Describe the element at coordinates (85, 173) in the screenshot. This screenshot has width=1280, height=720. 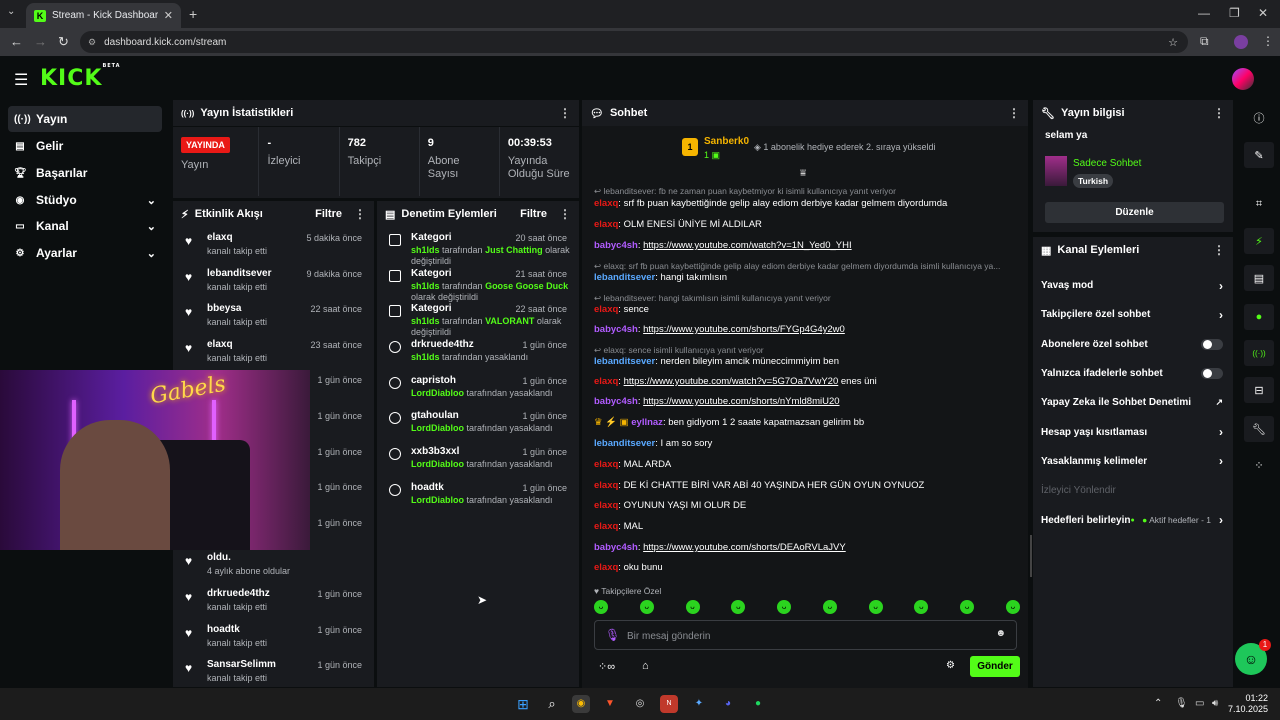
I see `sidebar-item-basarilar: 🏆︎ Başarılar` at that location.